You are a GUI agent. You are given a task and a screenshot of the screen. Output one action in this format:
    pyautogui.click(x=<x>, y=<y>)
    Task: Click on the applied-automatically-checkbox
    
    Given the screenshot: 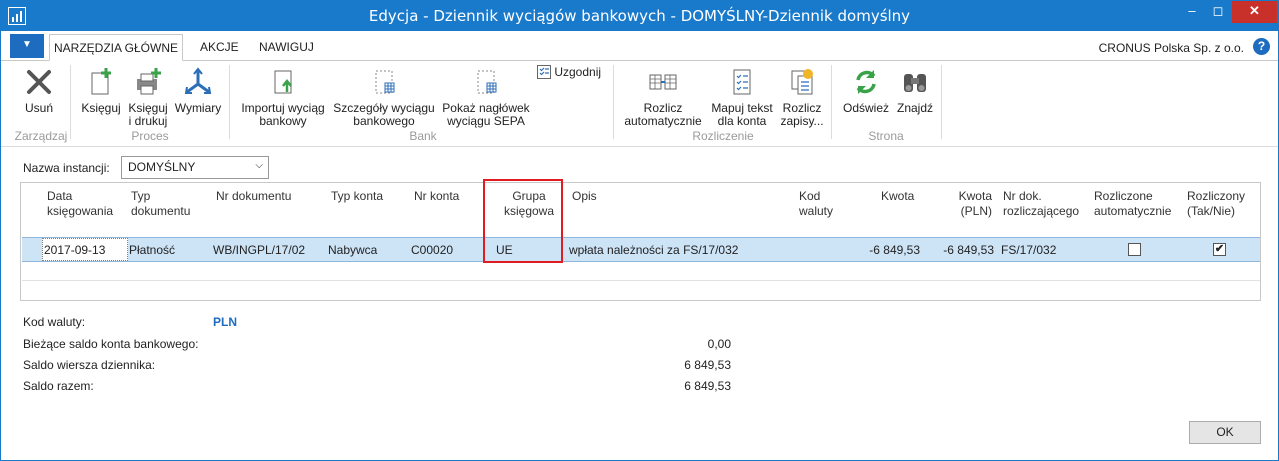 What is the action you would take?
    pyautogui.click(x=1134, y=249)
    